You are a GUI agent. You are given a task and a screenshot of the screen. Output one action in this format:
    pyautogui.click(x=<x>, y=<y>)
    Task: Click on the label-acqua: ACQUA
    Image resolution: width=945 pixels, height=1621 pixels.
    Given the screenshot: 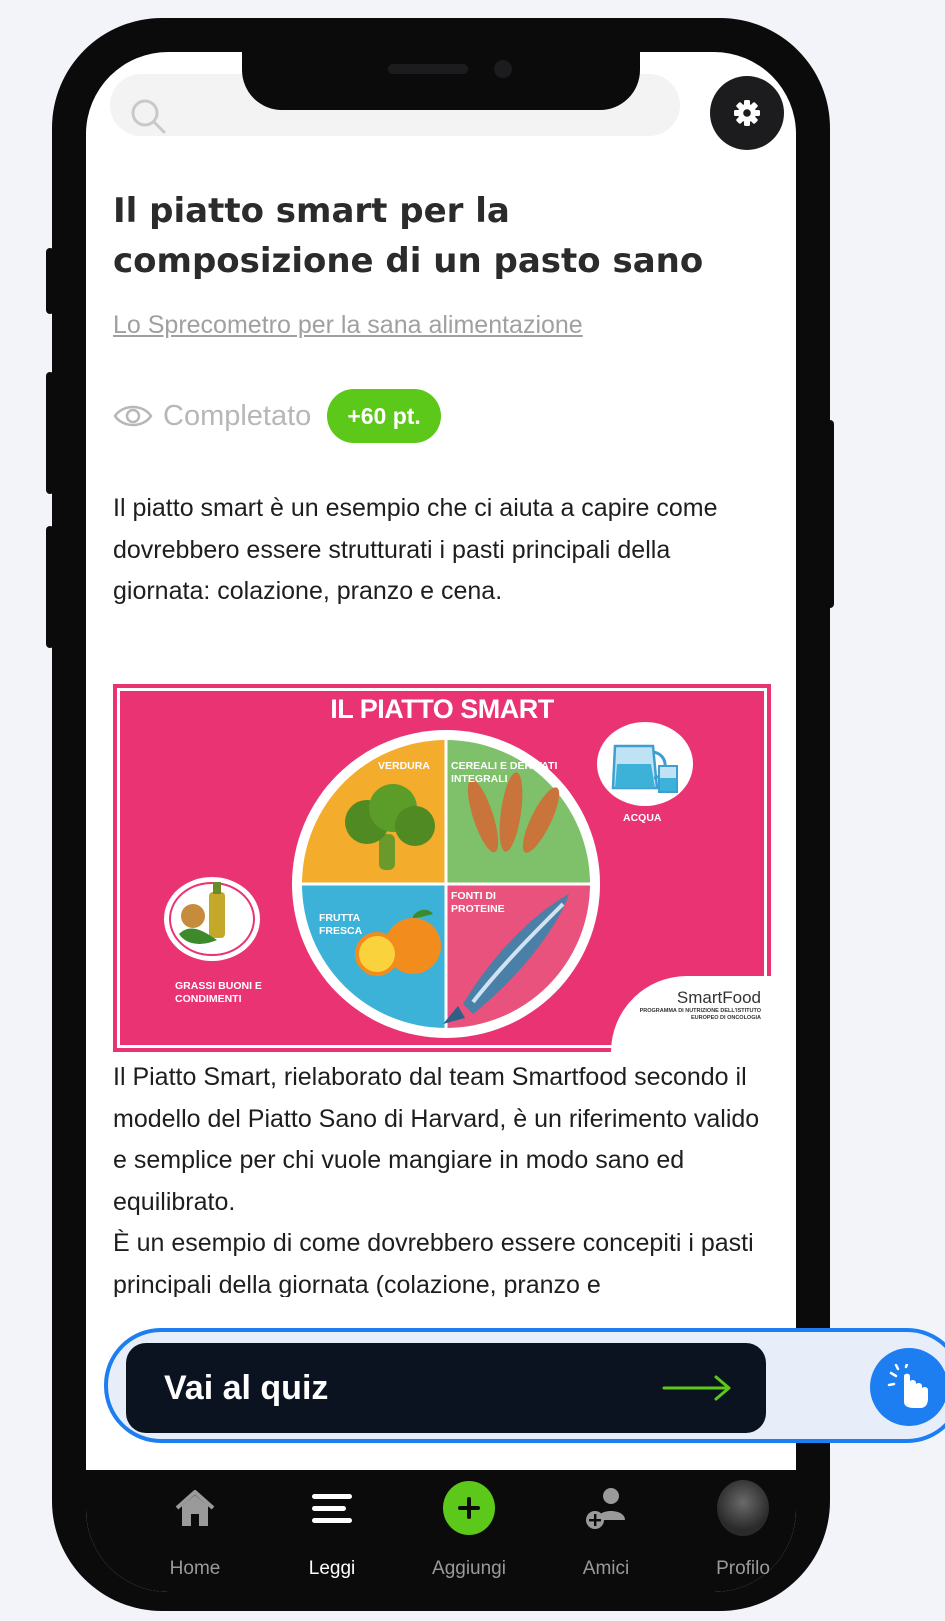 What is the action you would take?
    pyautogui.click(x=642, y=818)
    